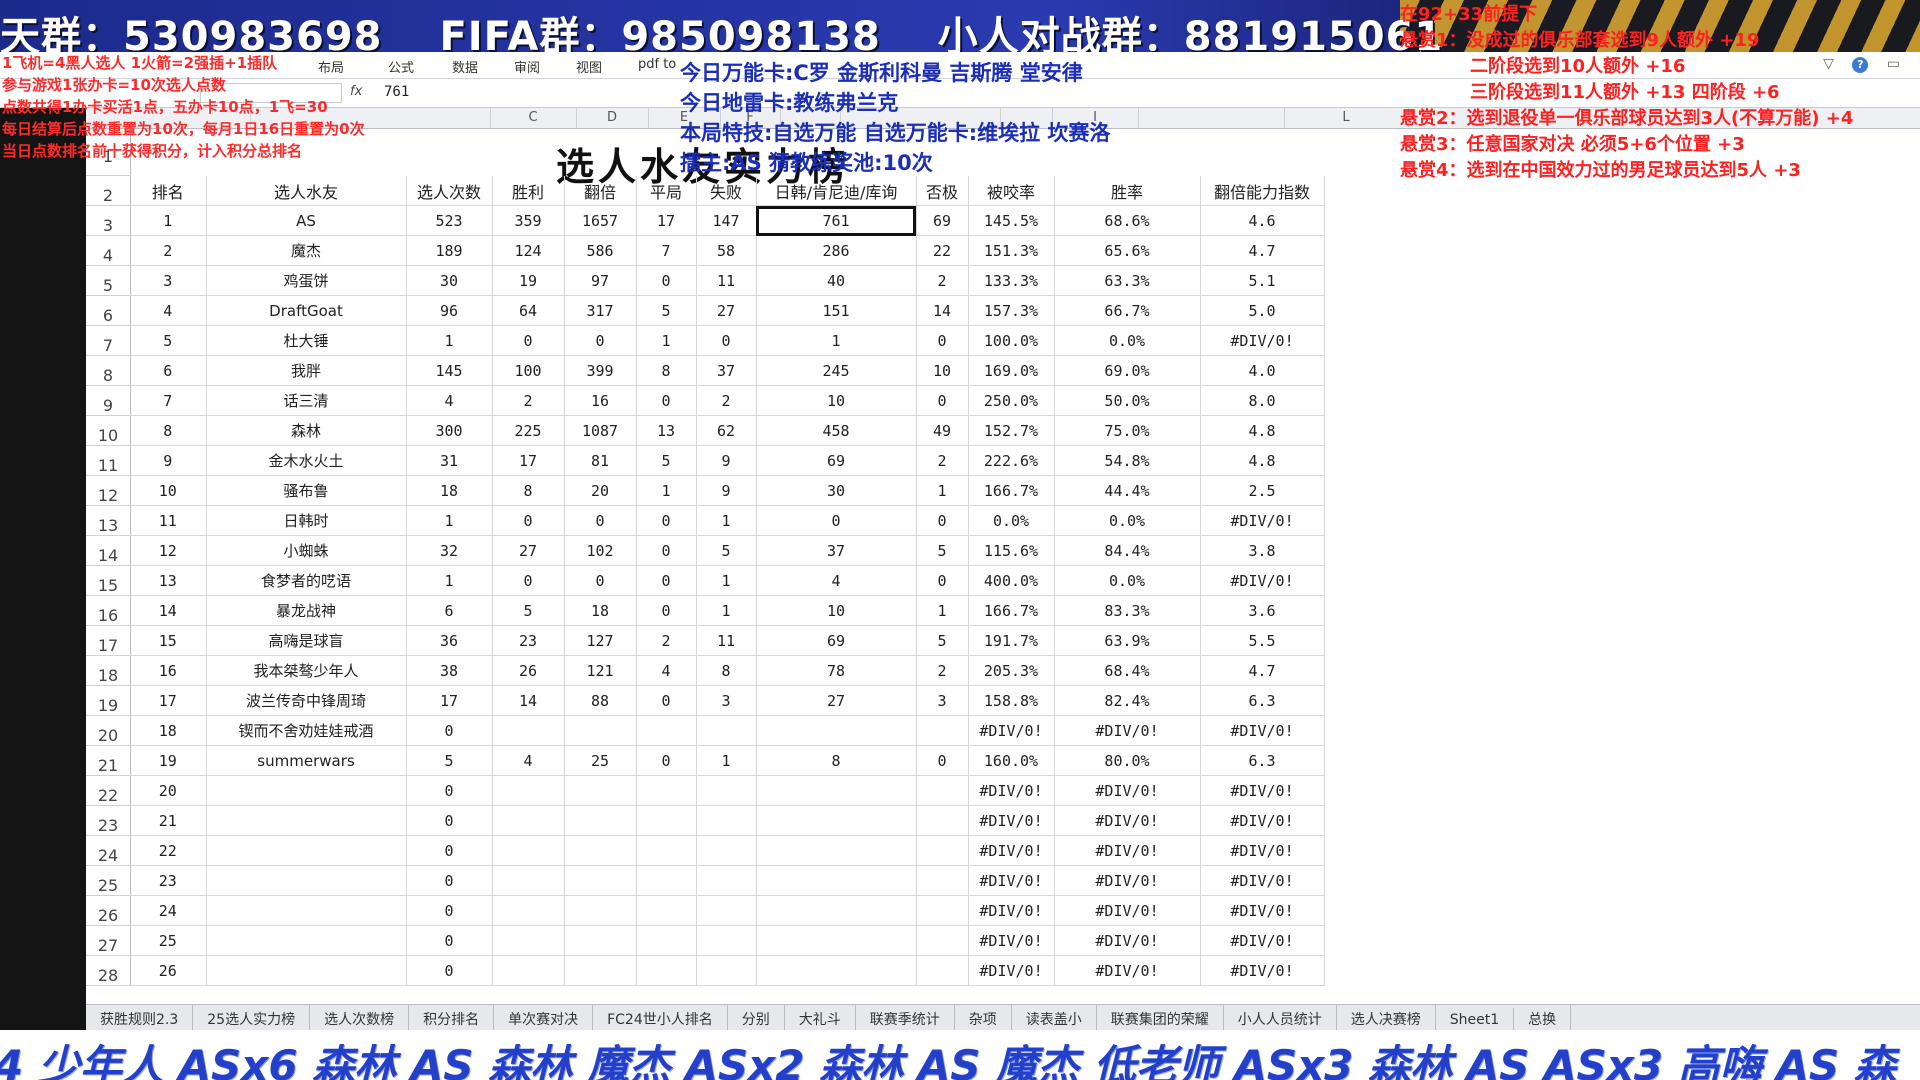  Describe the element at coordinates (449, 400) in the screenshot. I see `table-cell: 4` at that location.